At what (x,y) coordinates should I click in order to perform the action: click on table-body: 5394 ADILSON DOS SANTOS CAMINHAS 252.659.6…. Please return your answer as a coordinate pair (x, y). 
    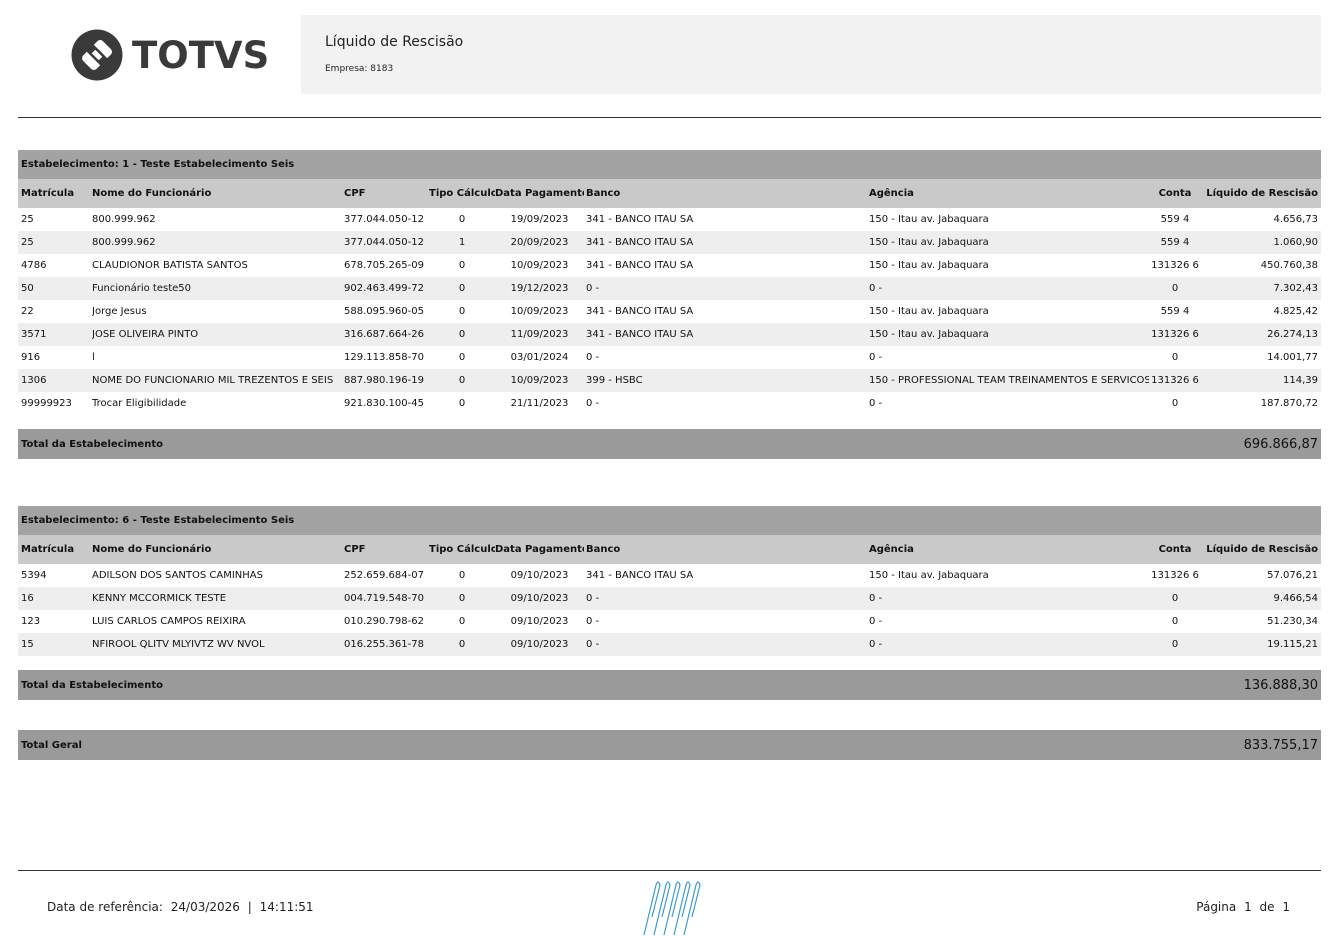
    Looking at the image, I should click on (669, 610).